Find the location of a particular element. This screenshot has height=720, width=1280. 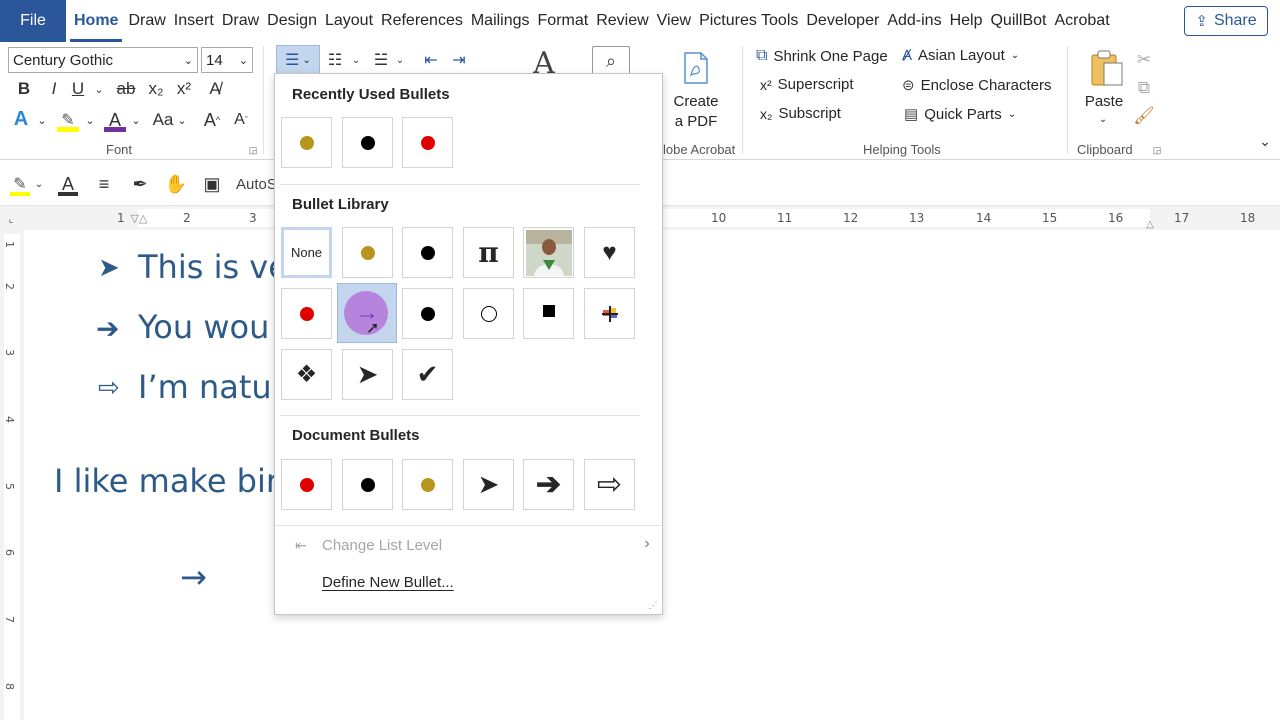

tab-mailings: Mailings is located at coordinates (500, 21).